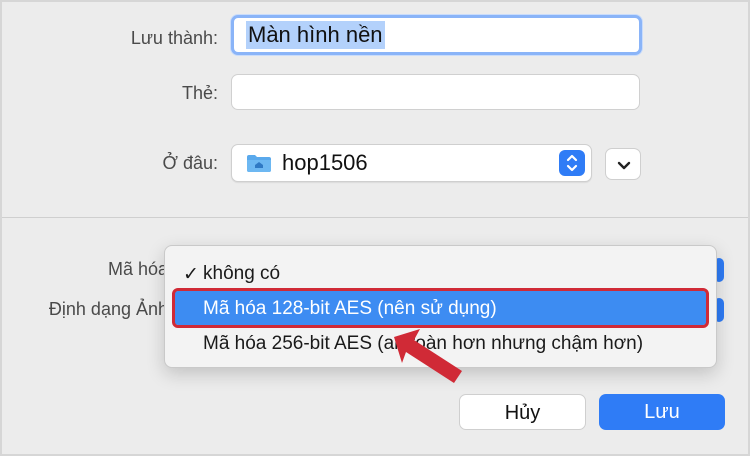 The height and width of the screenshot is (456, 750). What do you see at coordinates (440, 273) in the screenshot?
I see `menu-item-none: ✓ không có` at bounding box center [440, 273].